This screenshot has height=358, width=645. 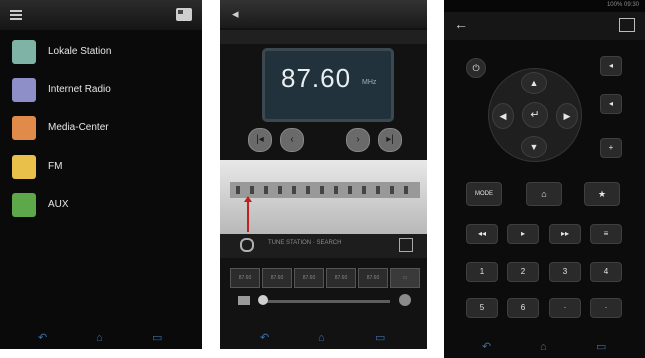 What do you see at coordinates (523, 272) in the screenshot?
I see `number-button: 2` at bounding box center [523, 272].